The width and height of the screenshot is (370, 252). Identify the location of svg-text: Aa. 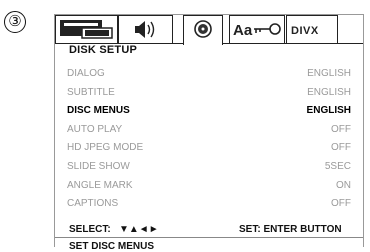
(243, 30).